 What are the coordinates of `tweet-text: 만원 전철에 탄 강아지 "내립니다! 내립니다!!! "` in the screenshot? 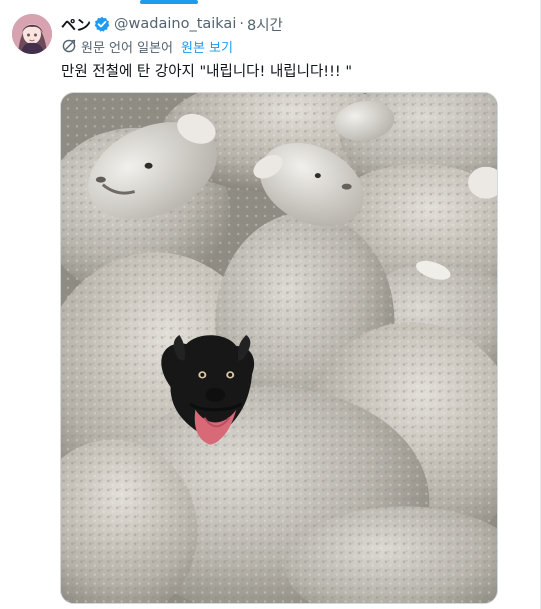 It's located at (207, 72).